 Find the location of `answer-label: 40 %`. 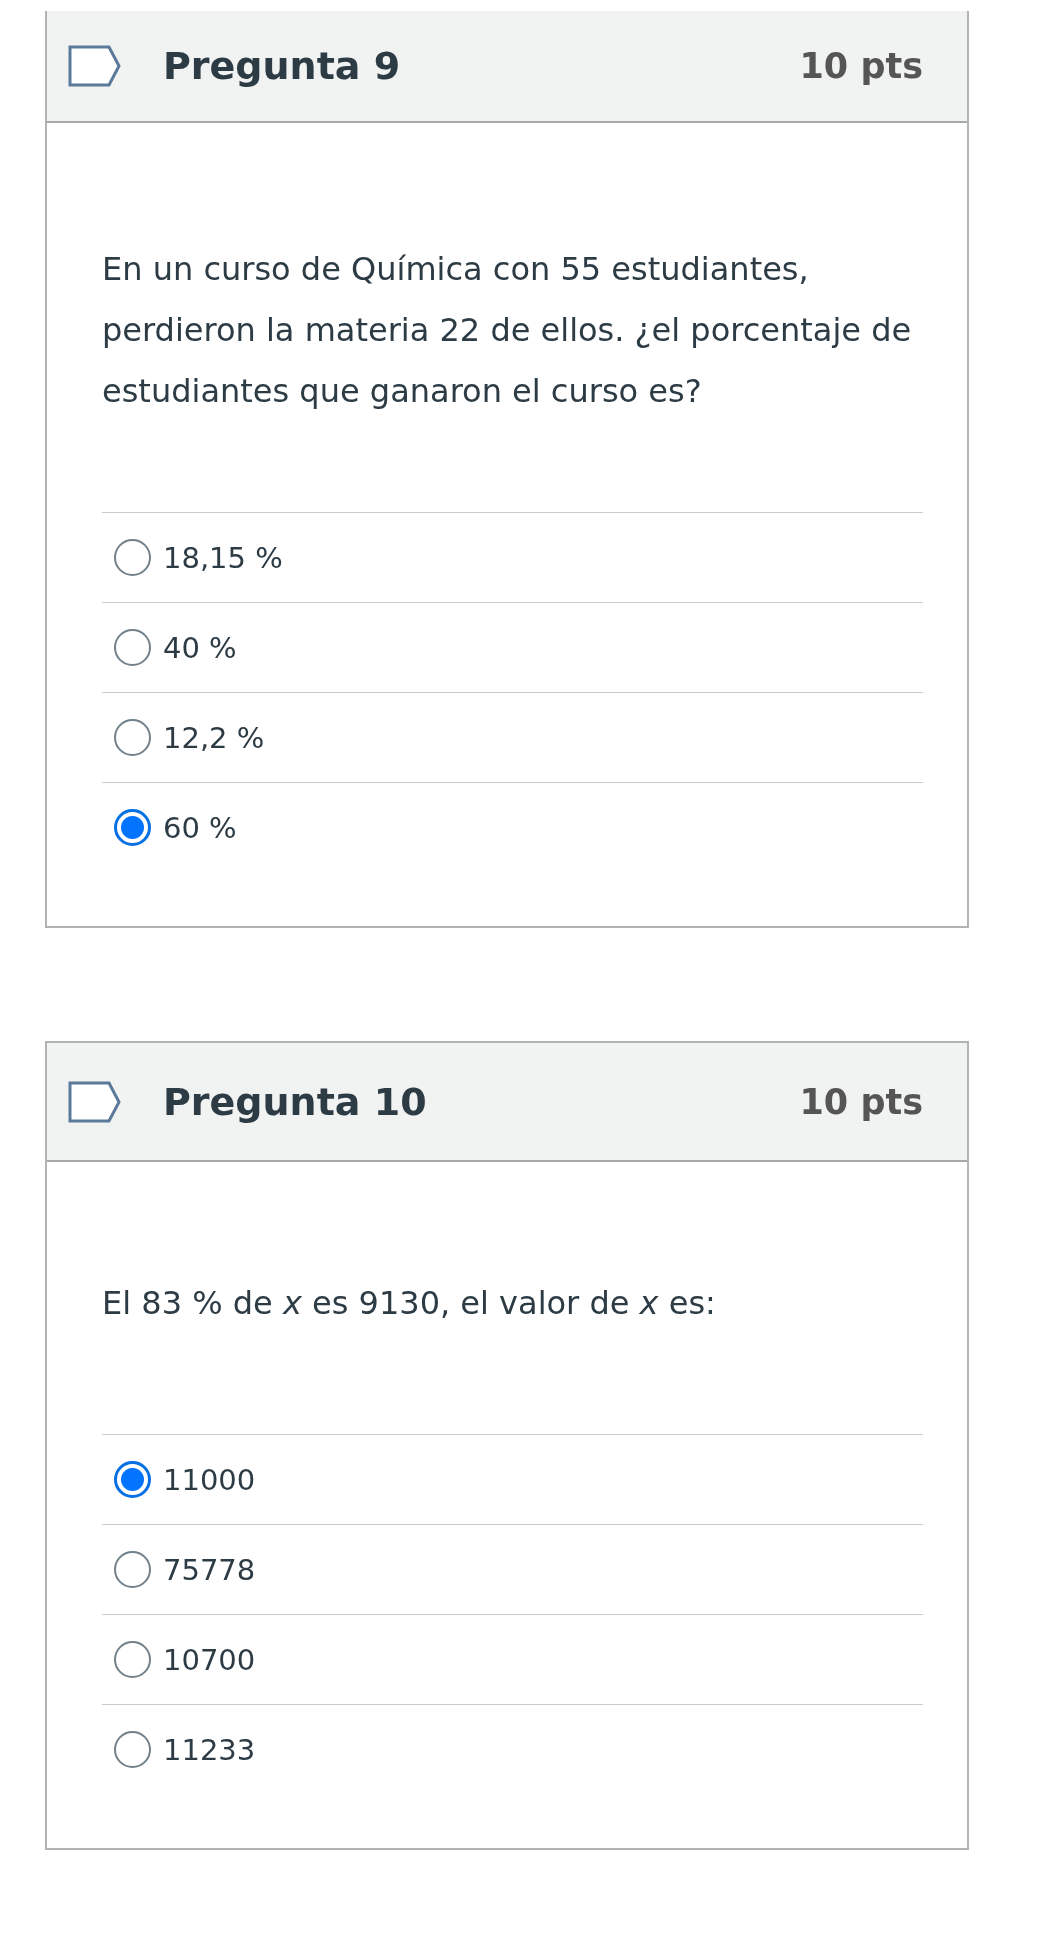

answer-label: 40 % is located at coordinates (200, 647).